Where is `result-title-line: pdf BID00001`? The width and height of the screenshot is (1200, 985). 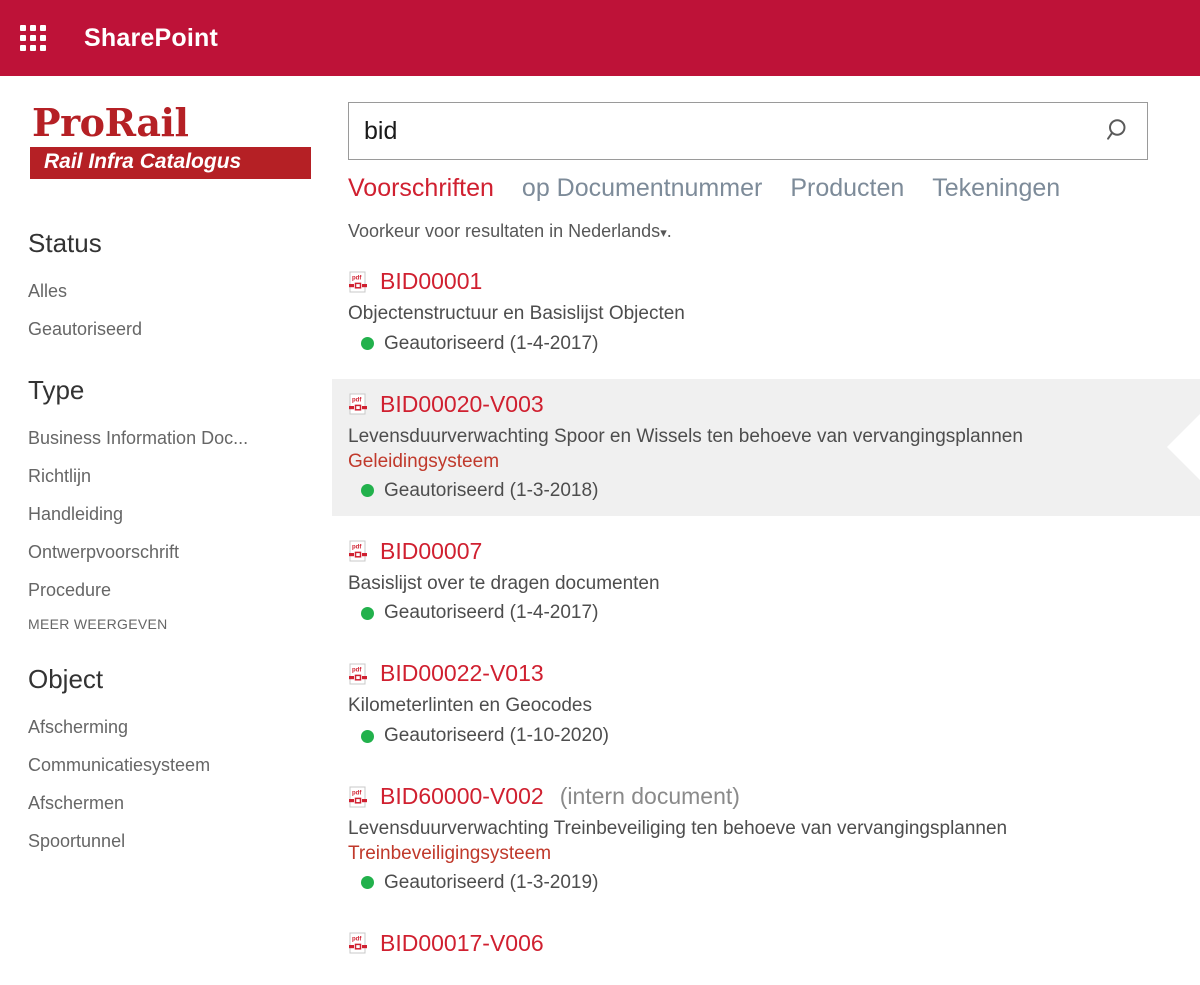
result-title-line: pdf BID00001 is located at coordinates (774, 281).